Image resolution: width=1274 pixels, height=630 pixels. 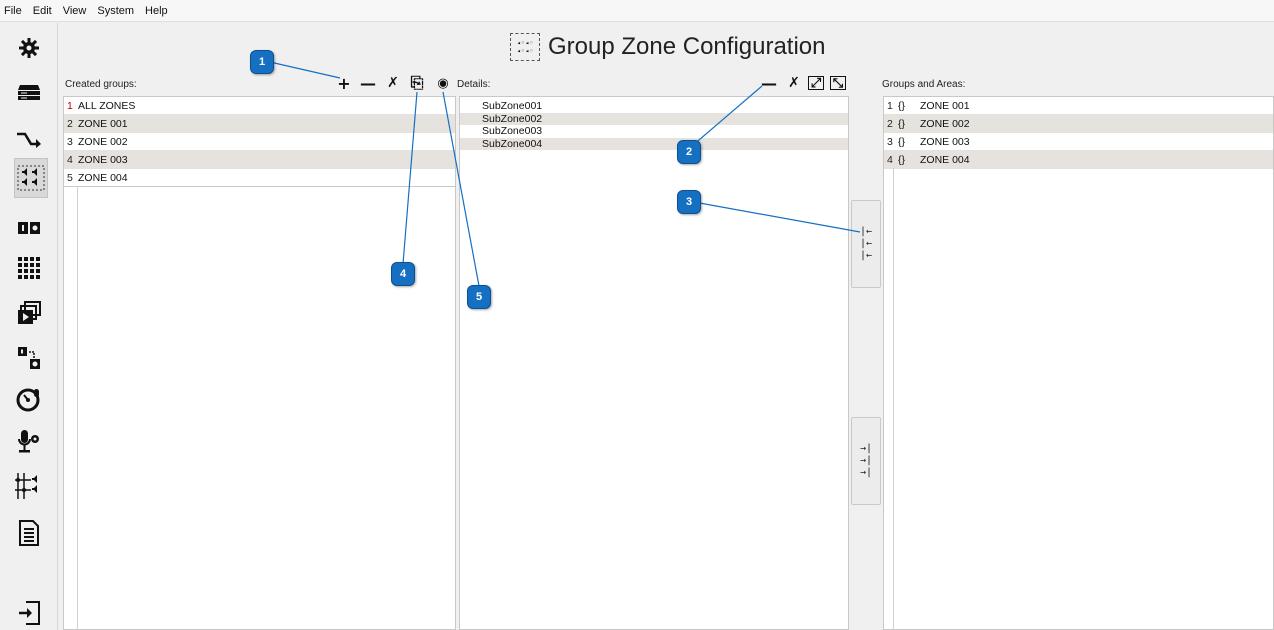 What do you see at coordinates (42, 11) in the screenshot?
I see `menu-edit: Edit` at bounding box center [42, 11].